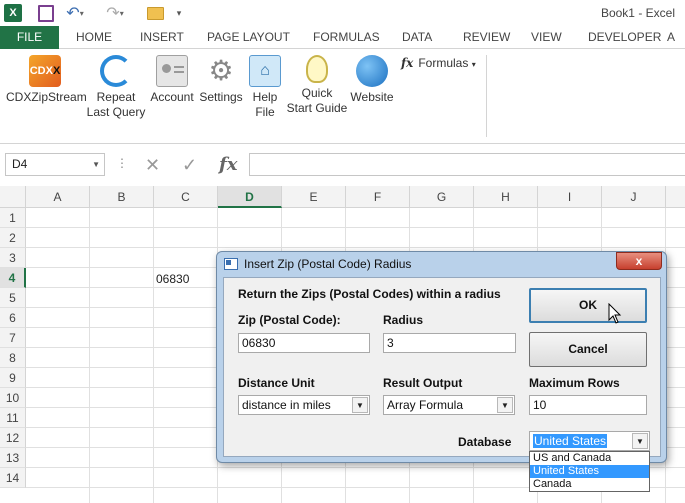  What do you see at coordinates (449, 405) in the screenshot?
I see `result-output-select: Array Formula ▼` at bounding box center [449, 405].